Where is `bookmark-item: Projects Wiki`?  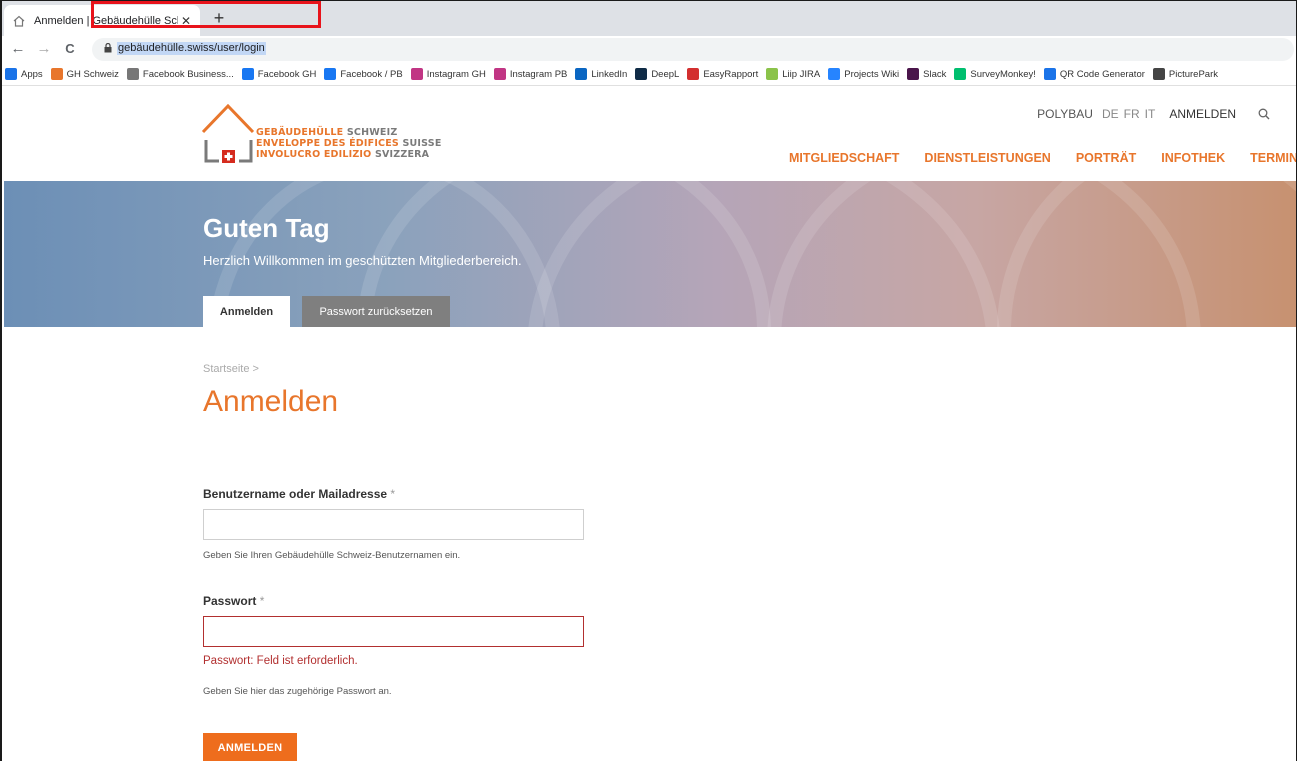 bookmark-item: Projects Wiki is located at coordinates (864, 73).